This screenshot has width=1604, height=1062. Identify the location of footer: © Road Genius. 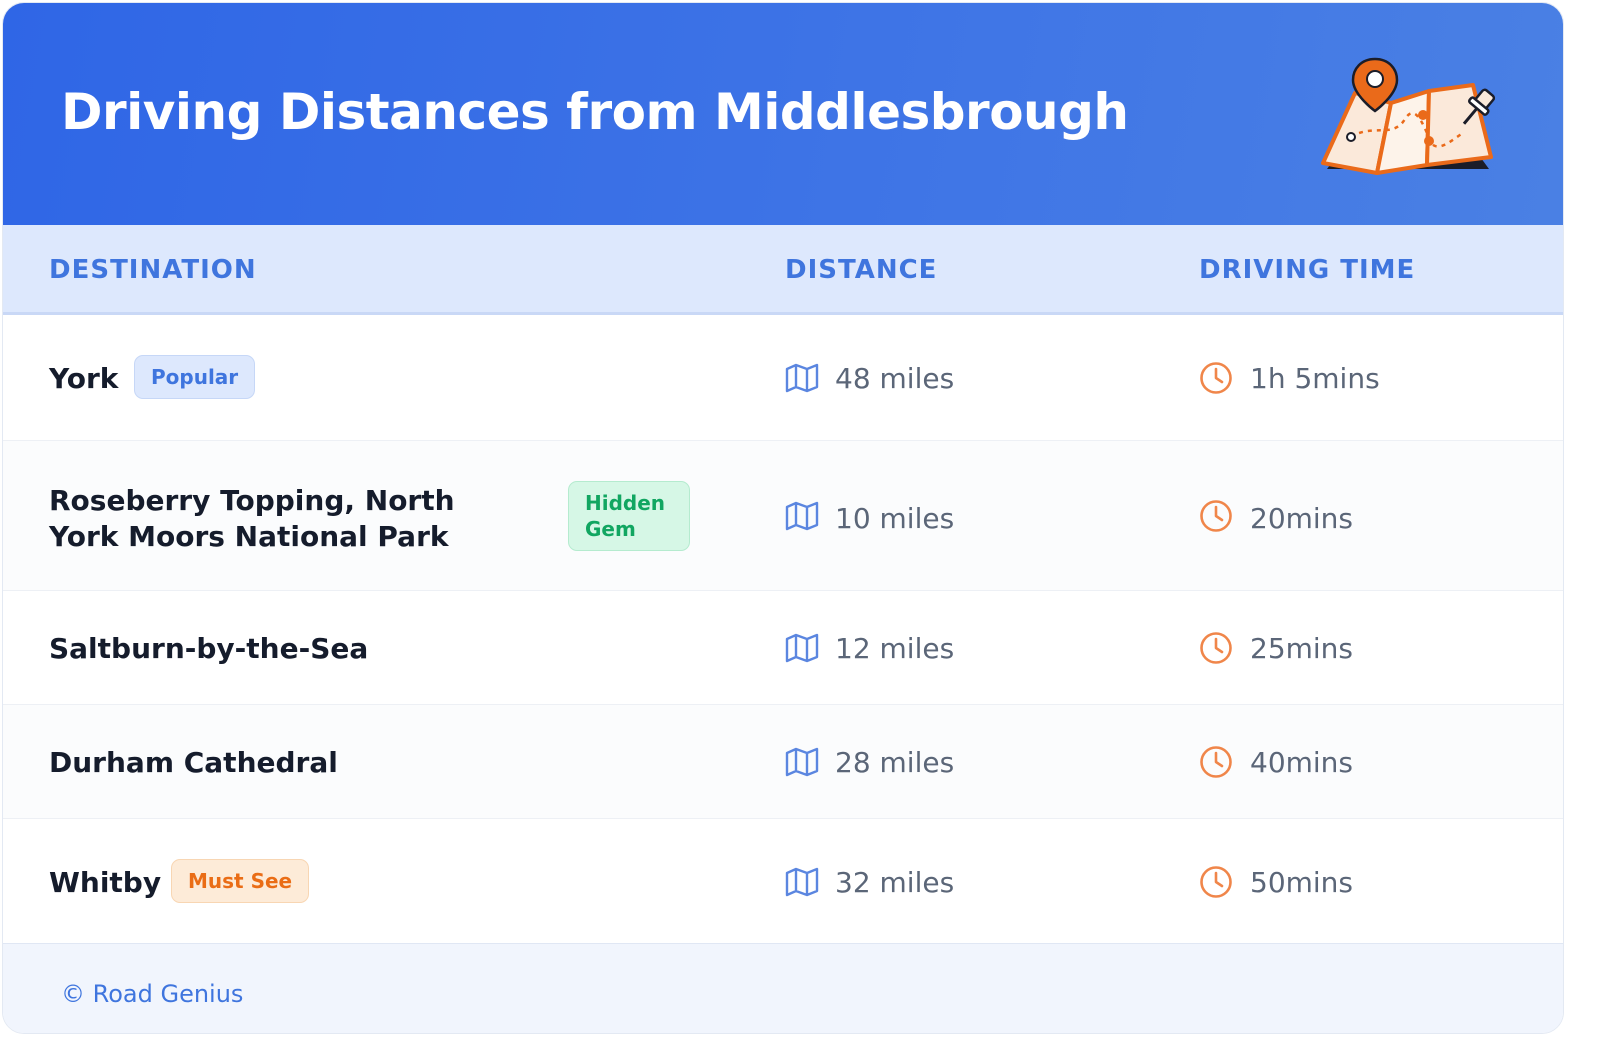
(783, 988).